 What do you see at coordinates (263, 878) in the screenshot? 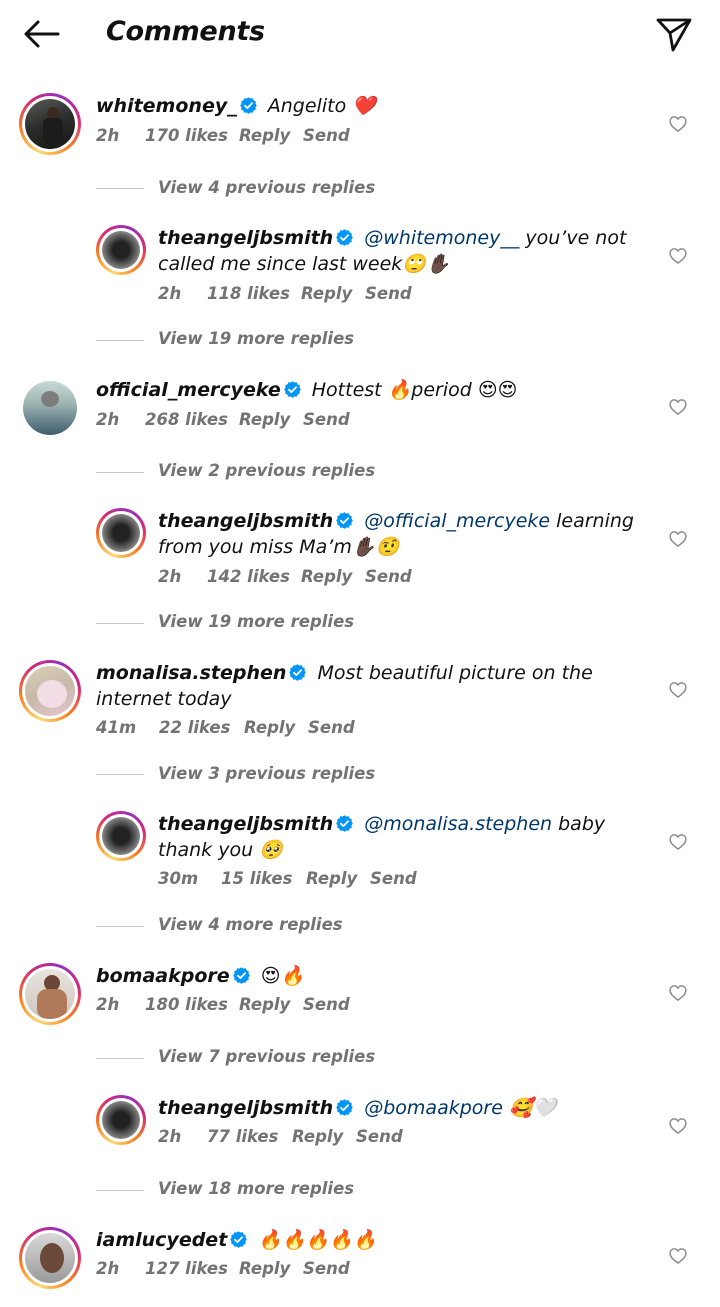
I see `like-count: 15 likes` at bounding box center [263, 878].